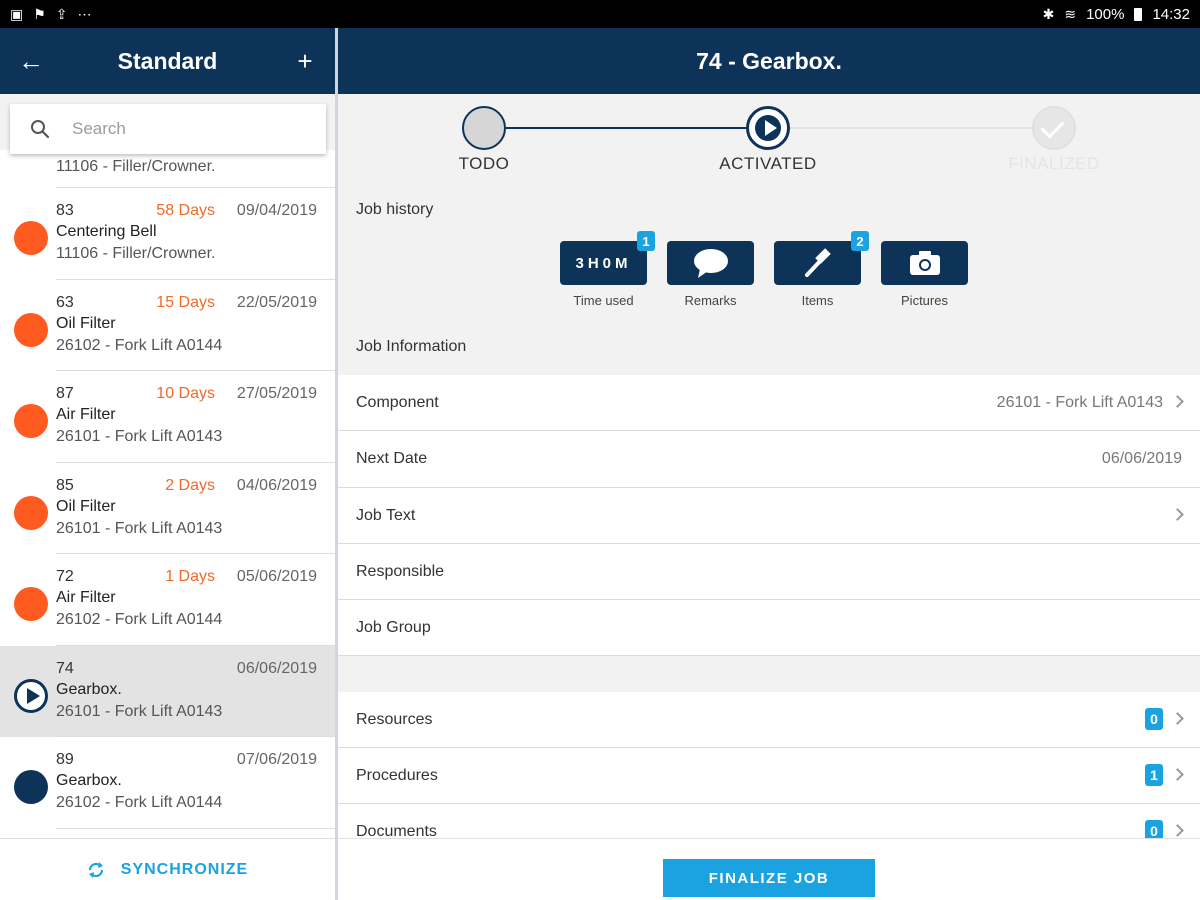 This screenshot has width=1200, height=900. I want to click on component-label: Component, so click(397, 402).